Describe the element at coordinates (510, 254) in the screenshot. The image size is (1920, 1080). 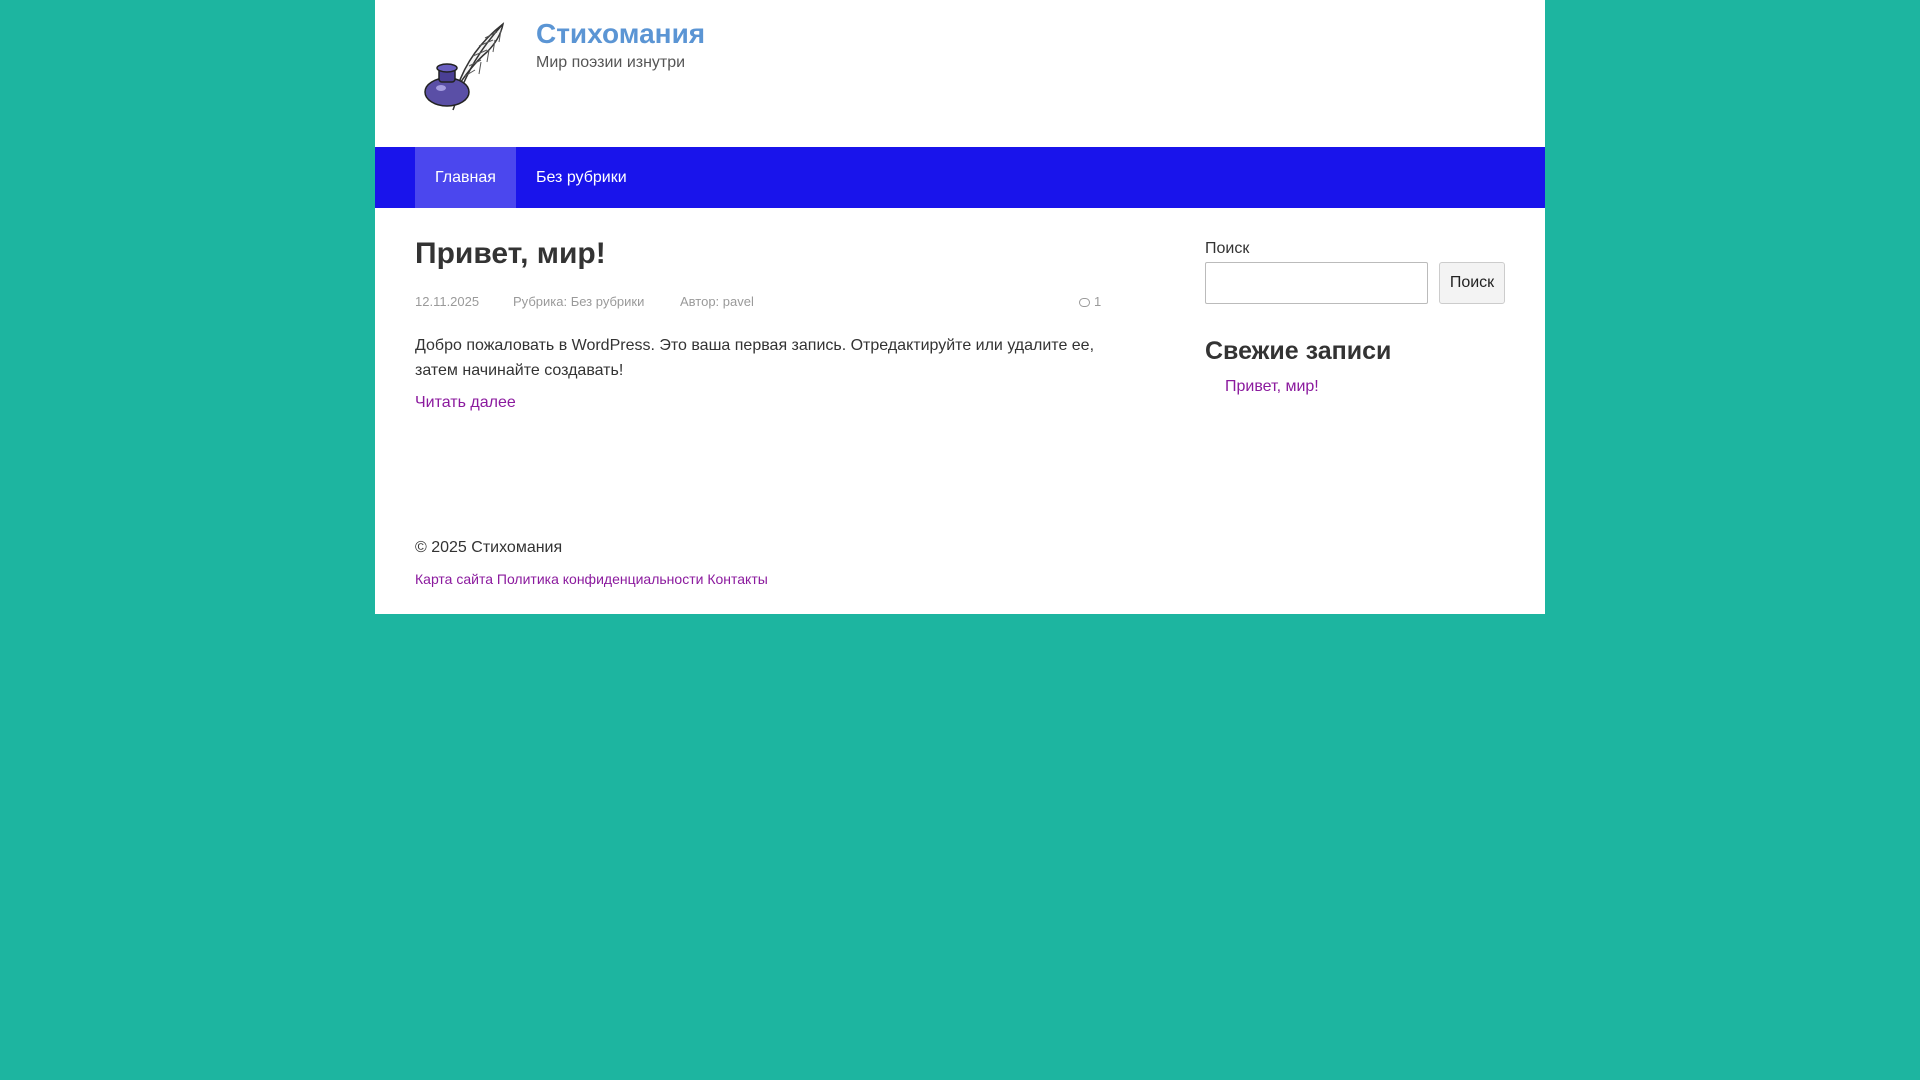
I see `post-title: Привет, мир!` at that location.